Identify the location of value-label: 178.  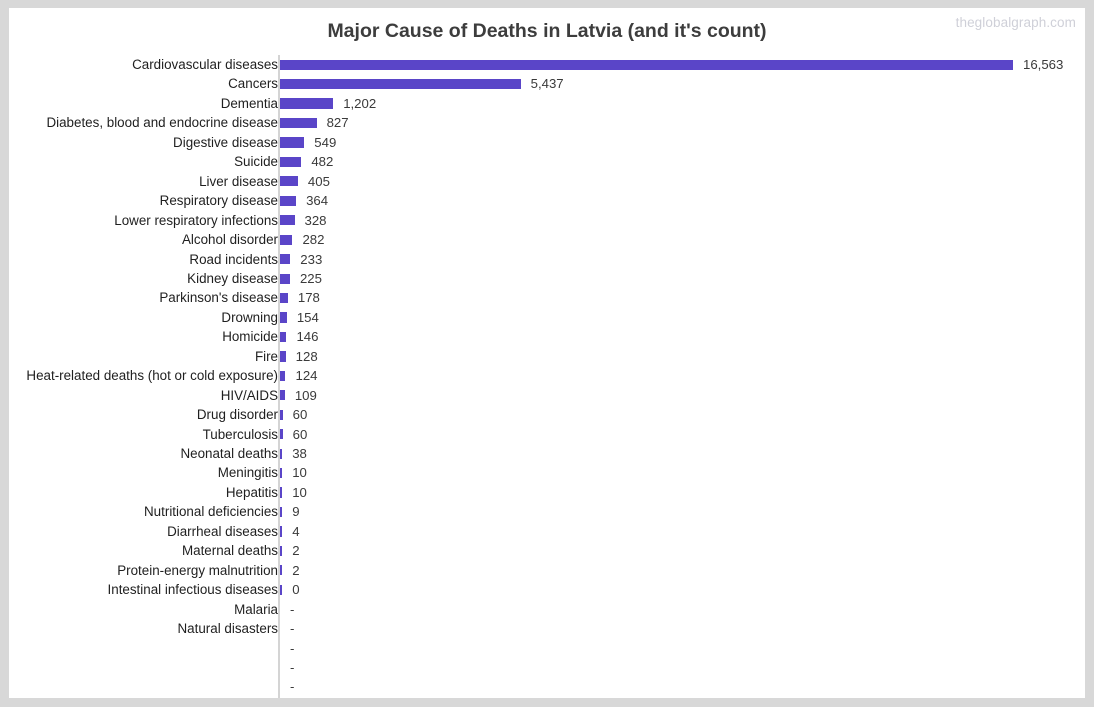
(308, 298).